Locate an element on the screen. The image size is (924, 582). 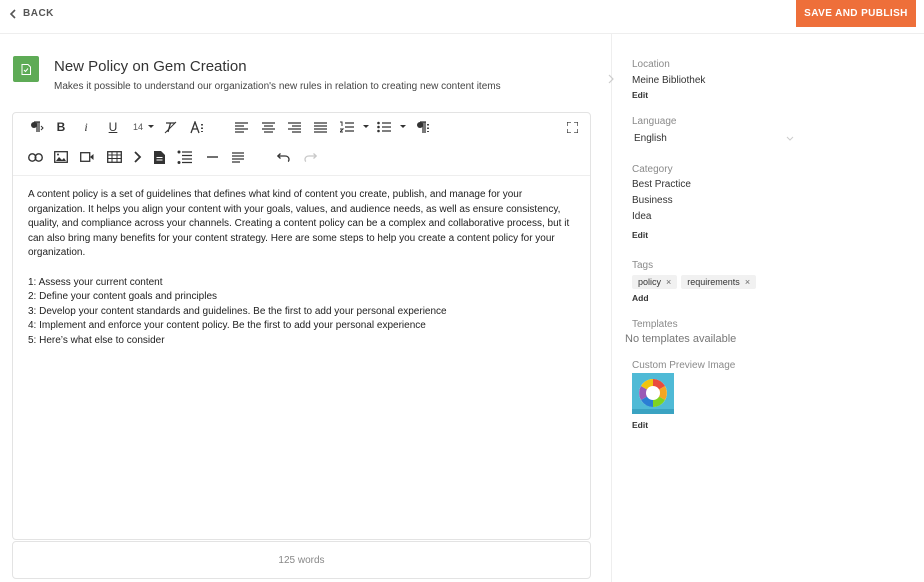
category-edit-link: Edit is located at coordinates (661, 235).